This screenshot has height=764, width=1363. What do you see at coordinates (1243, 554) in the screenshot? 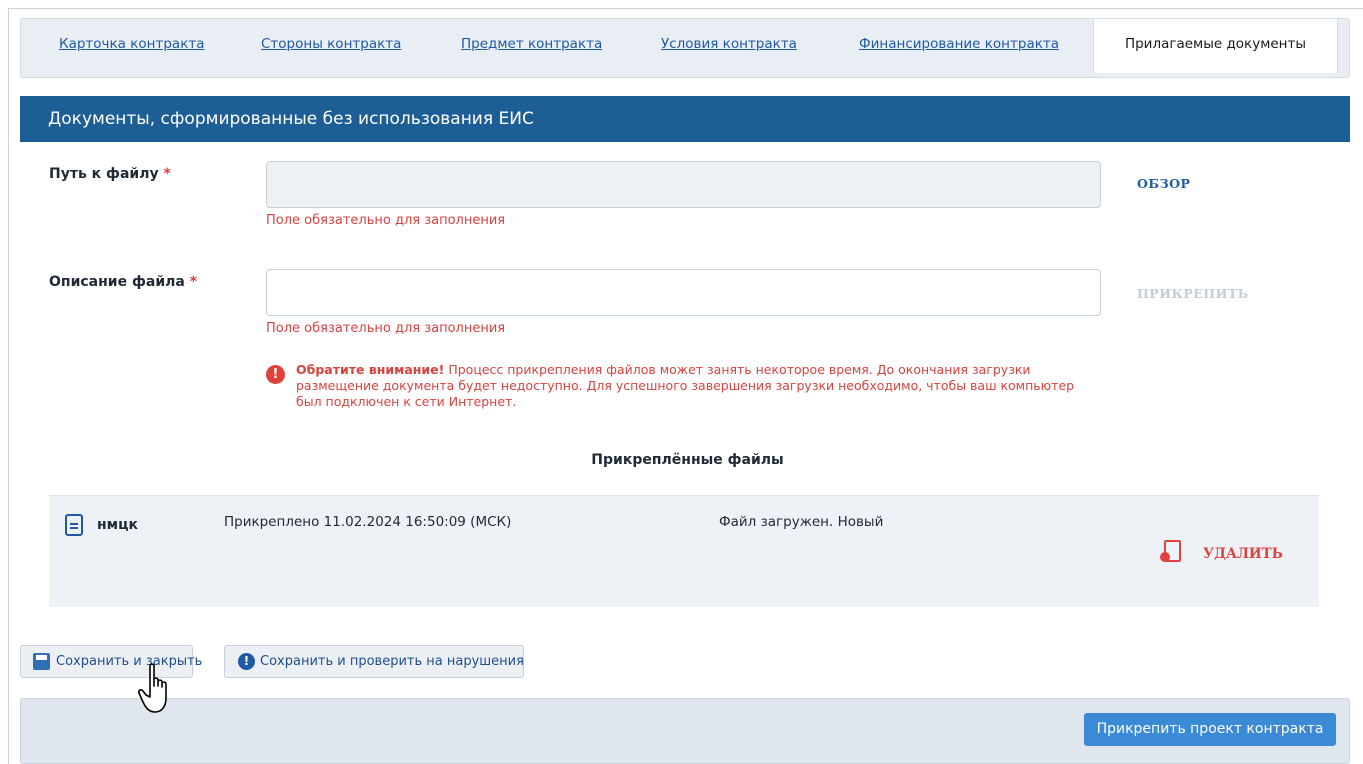
I see `delete-file-button: УДАЛИТЬ` at bounding box center [1243, 554].